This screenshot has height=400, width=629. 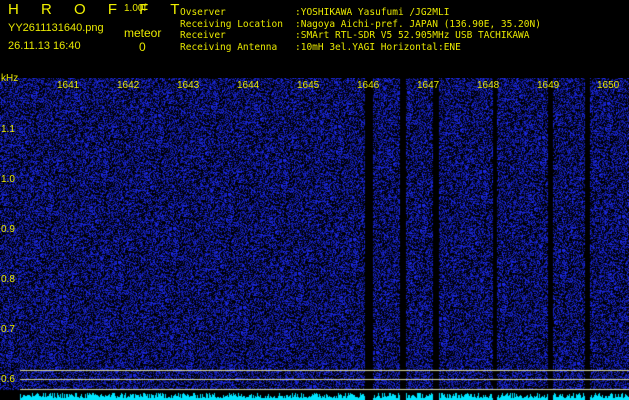 I want to click on y-tick-1-1: 1.1, so click(x=8, y=129).